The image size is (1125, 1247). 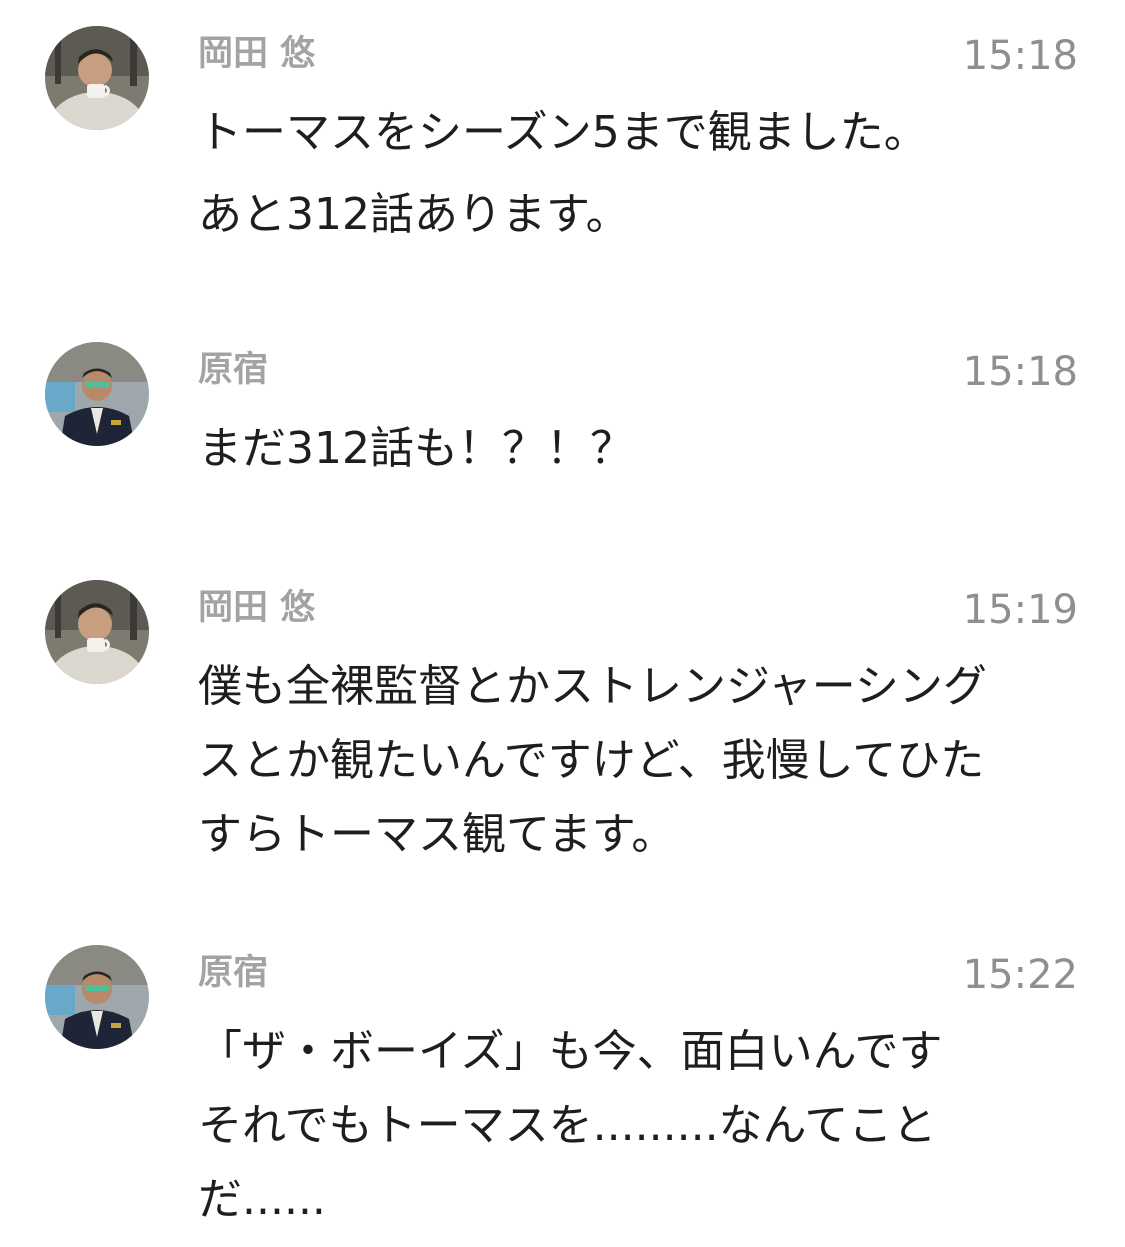 I want to click on message-line: スとか観たいんですけど、我慢してひた, so click(x=591, y=760).